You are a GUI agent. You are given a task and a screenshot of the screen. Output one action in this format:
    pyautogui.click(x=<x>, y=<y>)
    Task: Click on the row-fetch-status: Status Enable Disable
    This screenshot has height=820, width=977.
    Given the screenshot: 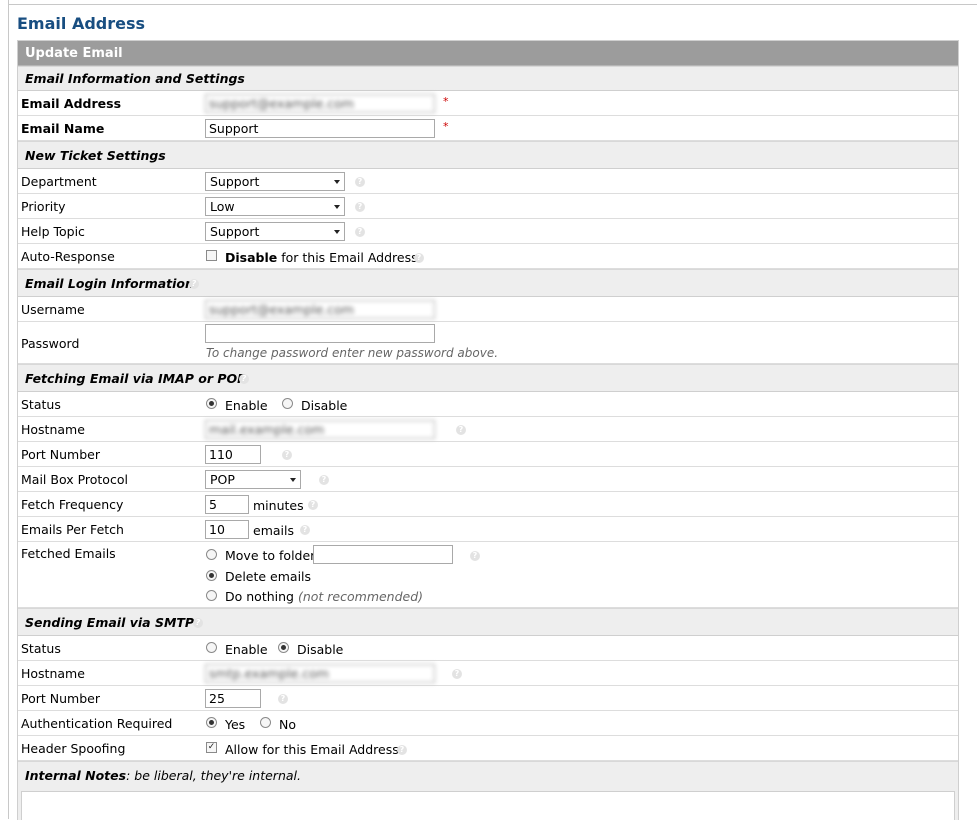 What is the action you would take?
    pyautogui.click(x=488, y=404)
    